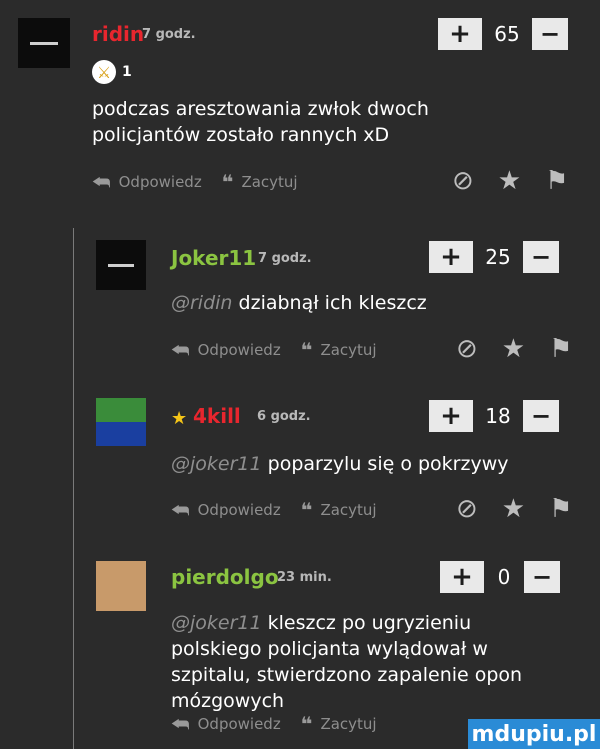 This screenshot has height=749, width=600. I want to click on timestamp: 6 godz., so click(284, 416).